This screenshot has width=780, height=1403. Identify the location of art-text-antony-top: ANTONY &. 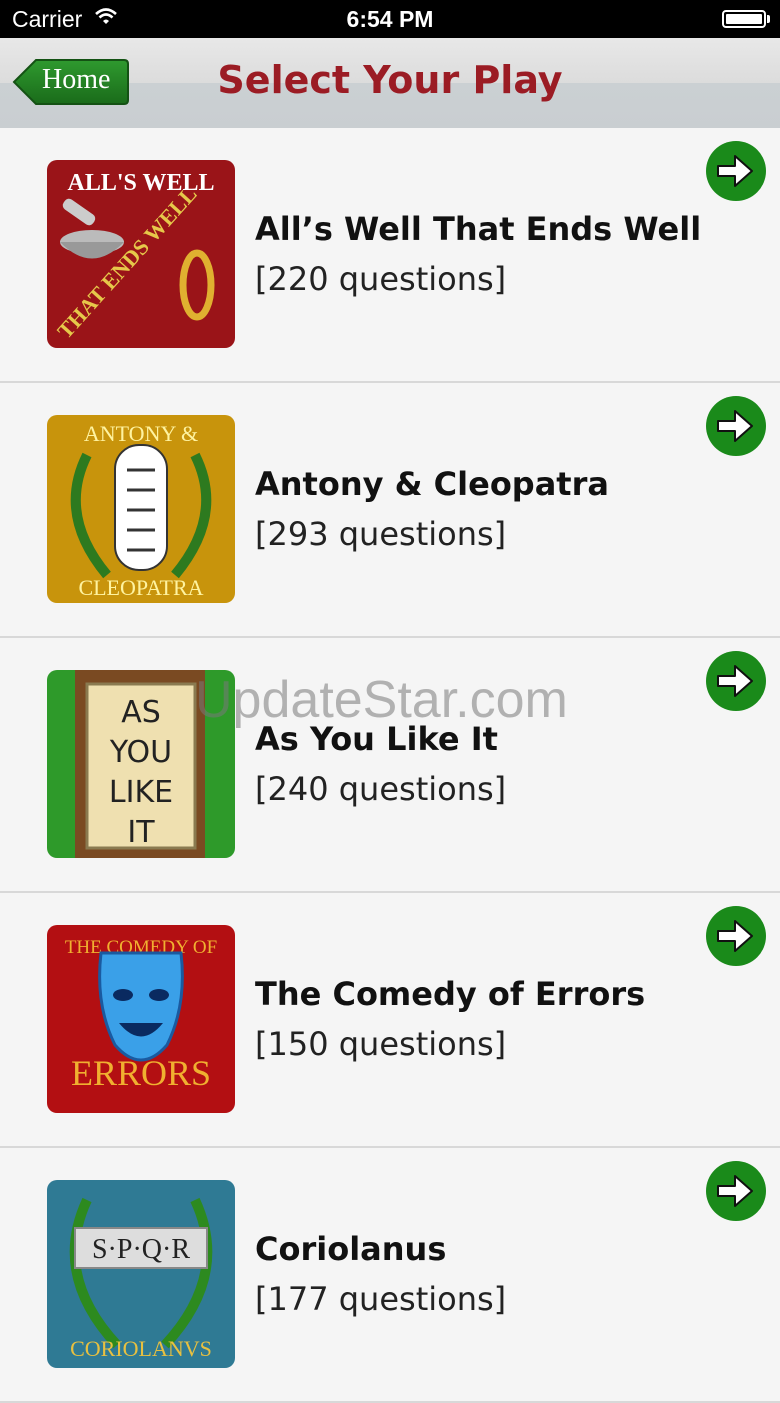
(141, 433).